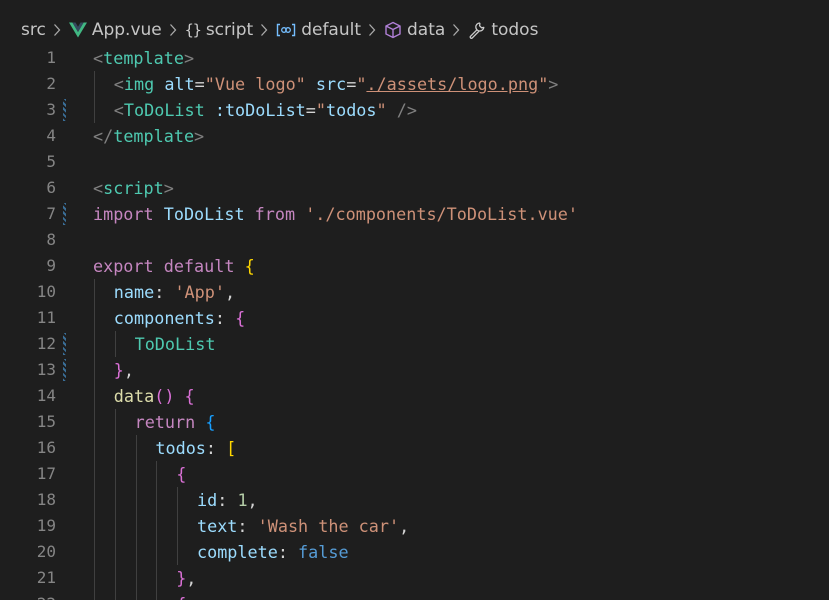 The width and height of the screenshot is (829, 600). I want to click on code-line: 15 return {, so click(414, 422).